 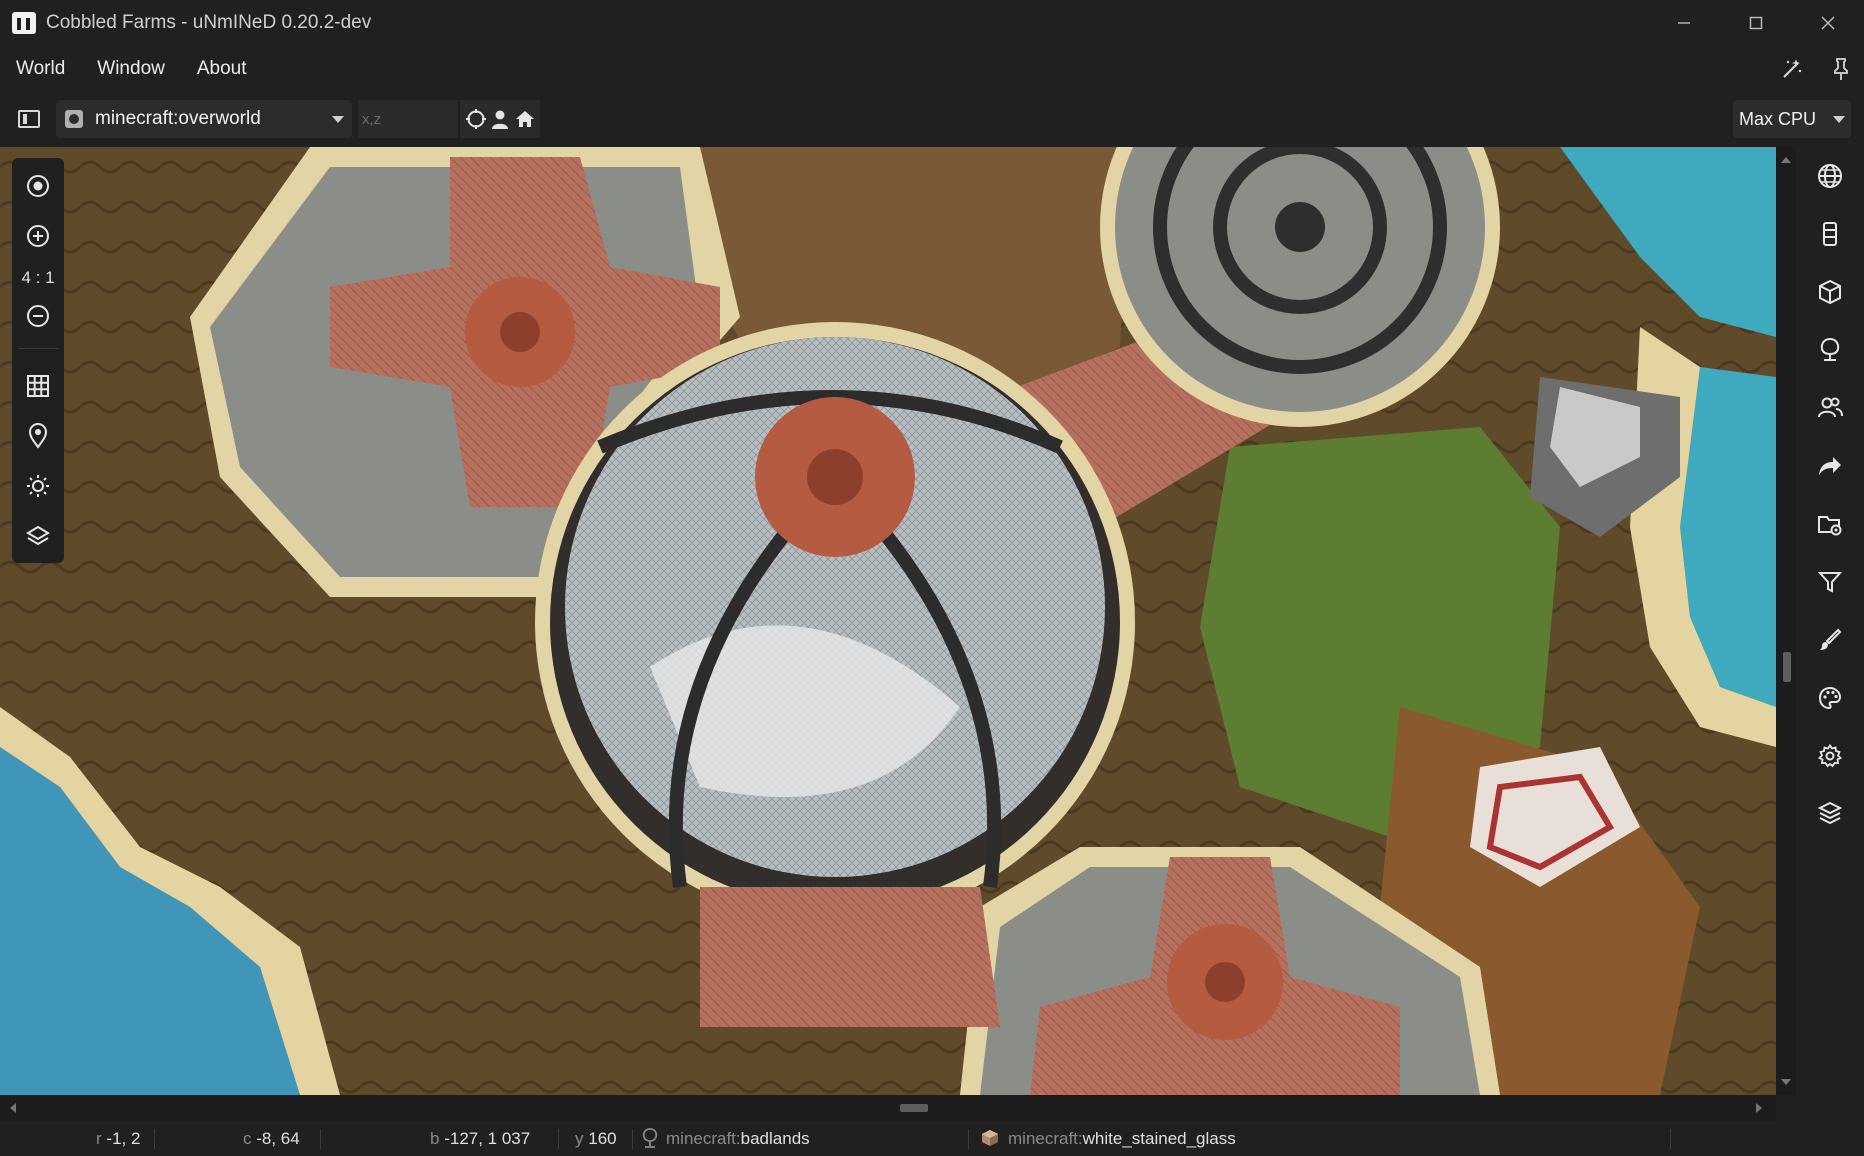 I want to click on center-icon, so click(x=38, y=186).